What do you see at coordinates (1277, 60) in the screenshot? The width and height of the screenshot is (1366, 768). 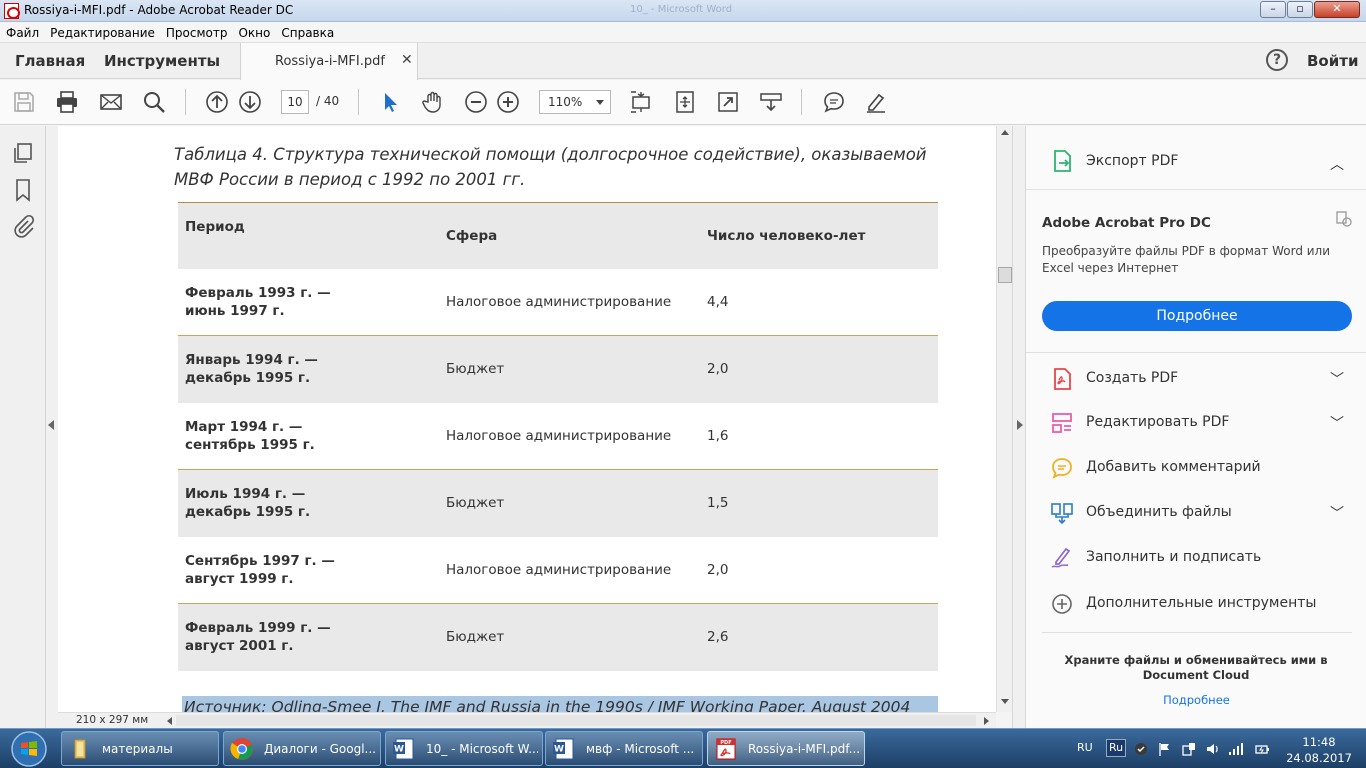 I see `help-icon: ?` at bounding box center [1277, 60].